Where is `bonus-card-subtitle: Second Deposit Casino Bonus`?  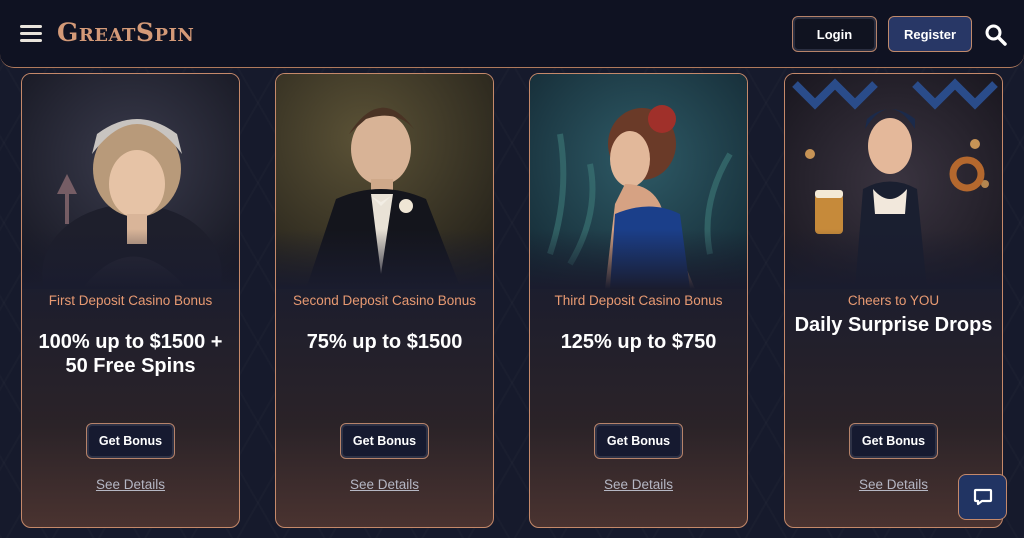 bonus-card-subtitle: Second Deposit Casino Bonus is located at coordinates (384, 300).